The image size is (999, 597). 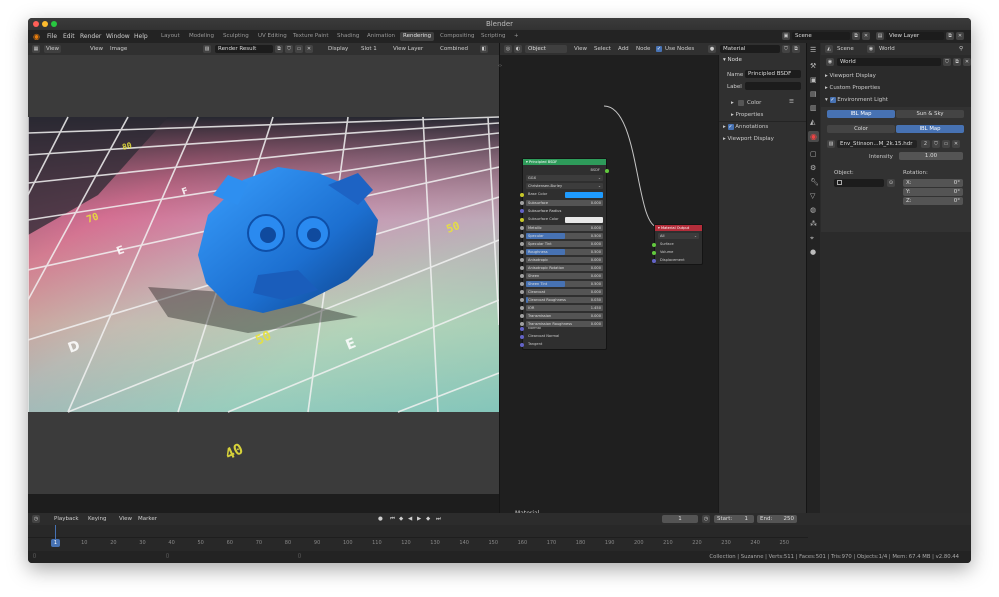 What do you see at coordinates (607, 170) in the screenshot?
I see `bsdf-output-socket` at bounding box center [607, 170].